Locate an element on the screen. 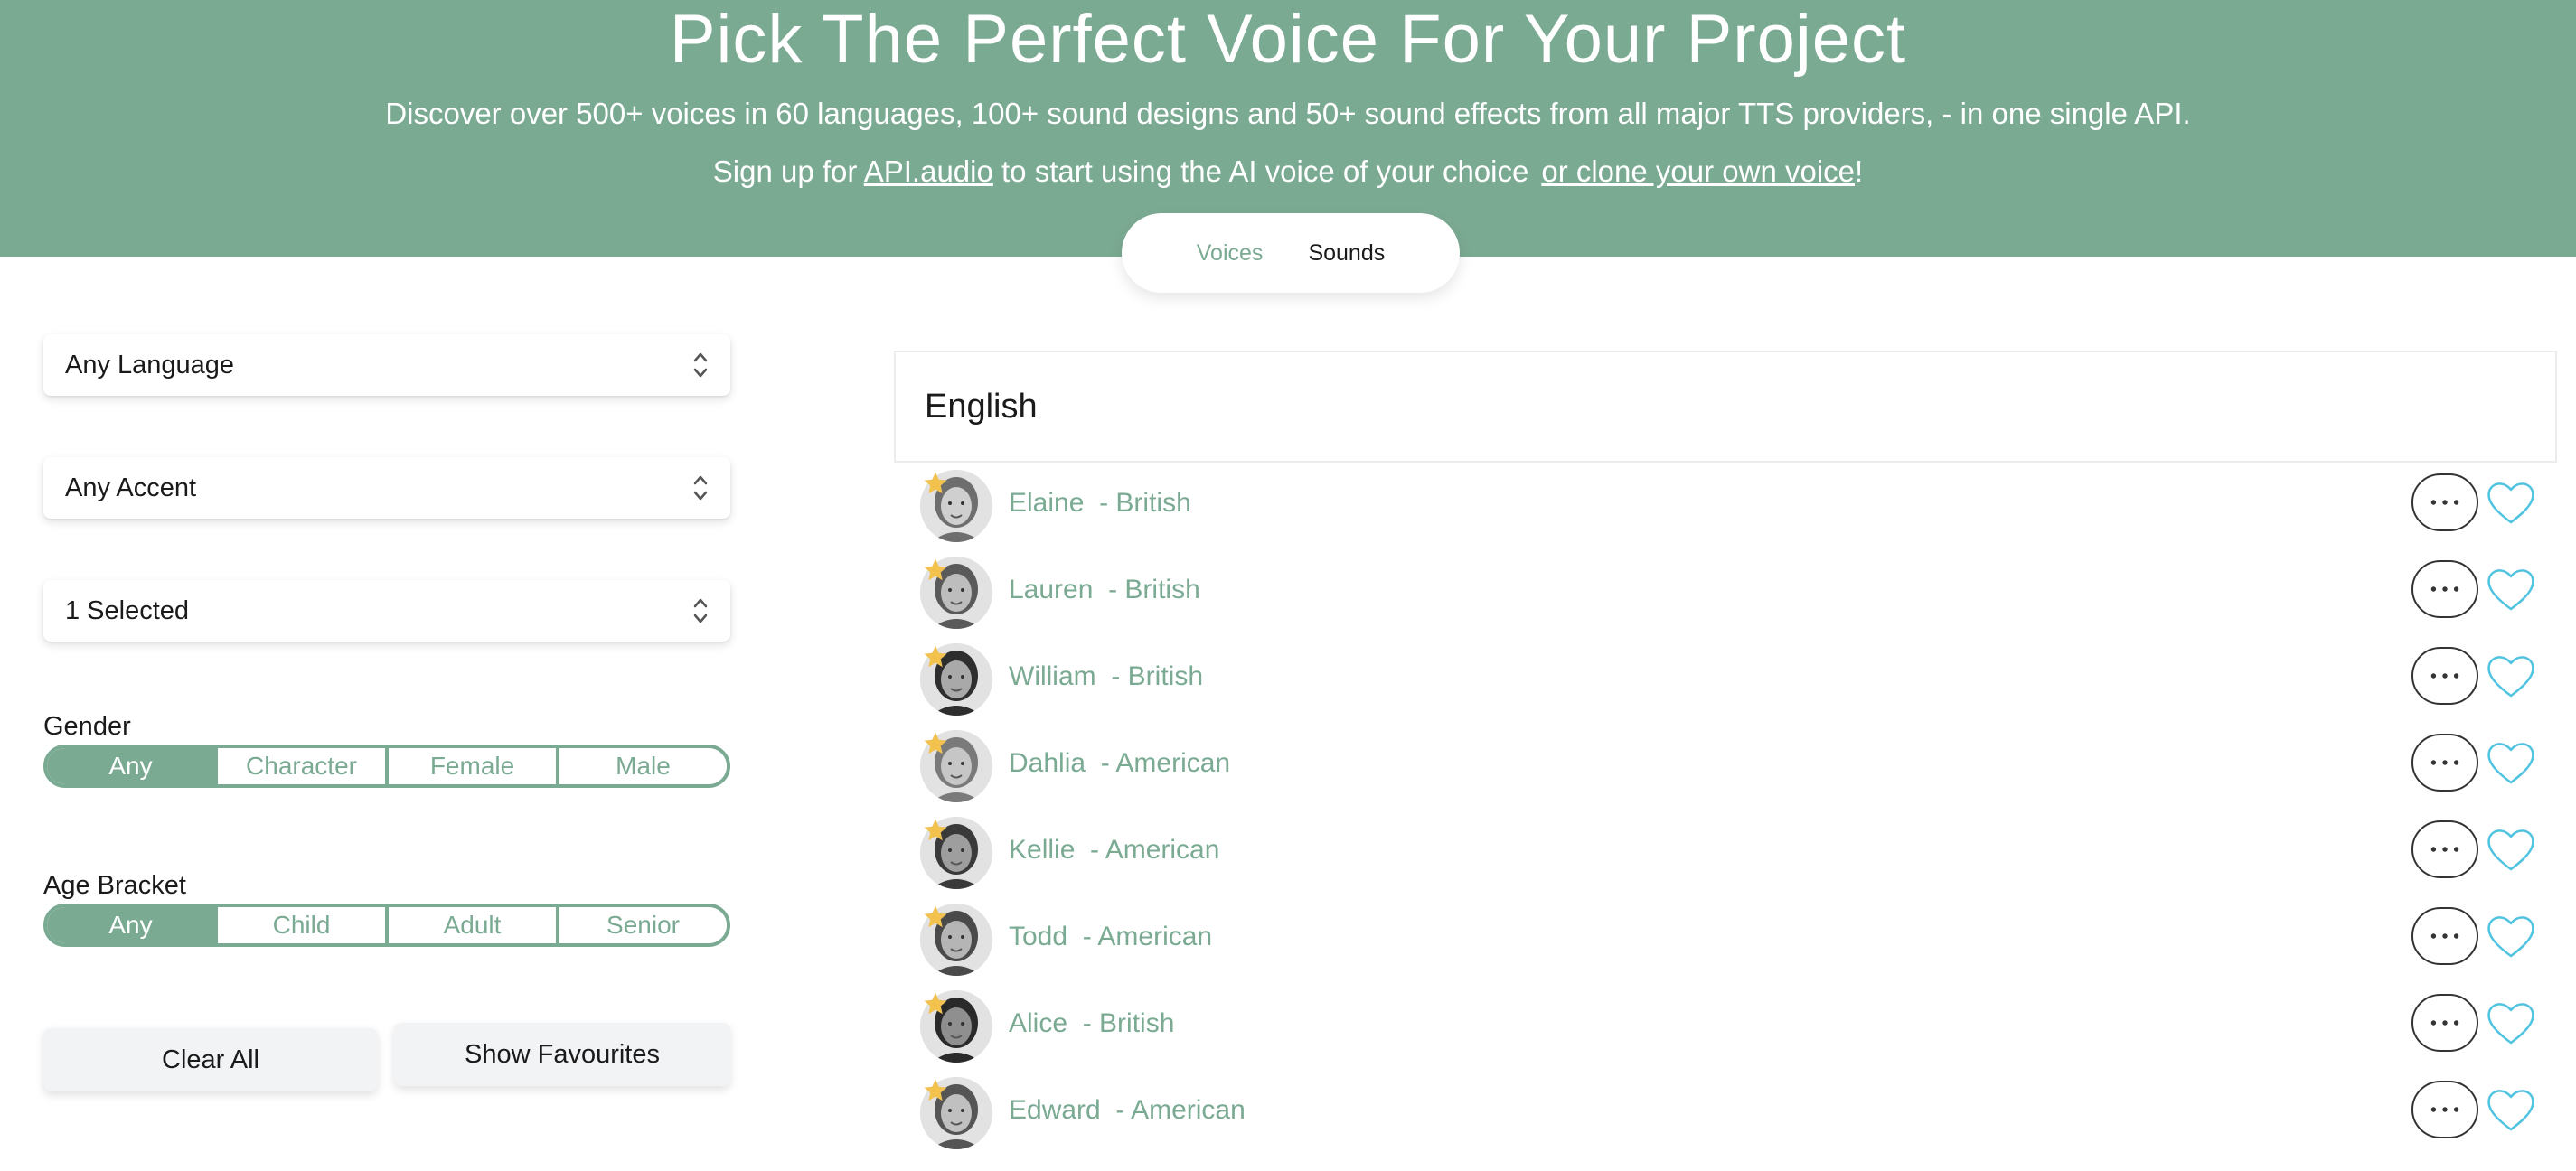  voice-name: Dahlia - American is located at coordinates (1119, 763).